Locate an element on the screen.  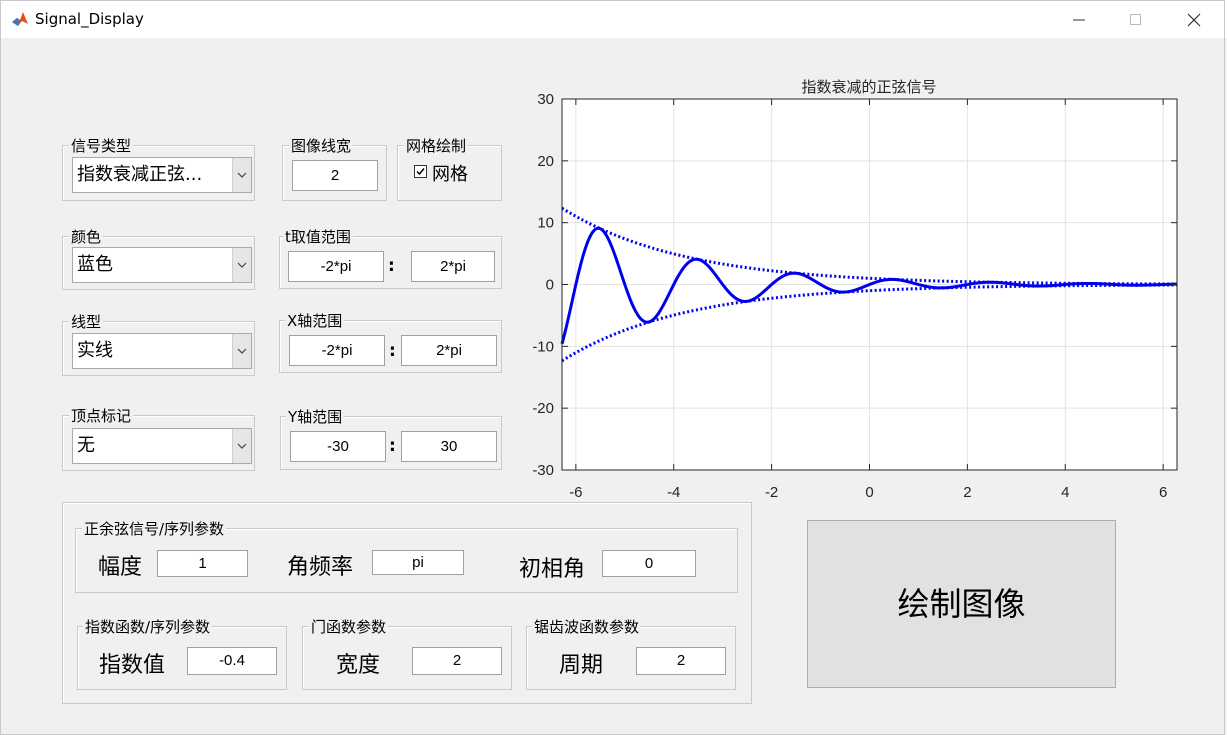
y-tick-label: -20 is located at coordinates (543, 408).